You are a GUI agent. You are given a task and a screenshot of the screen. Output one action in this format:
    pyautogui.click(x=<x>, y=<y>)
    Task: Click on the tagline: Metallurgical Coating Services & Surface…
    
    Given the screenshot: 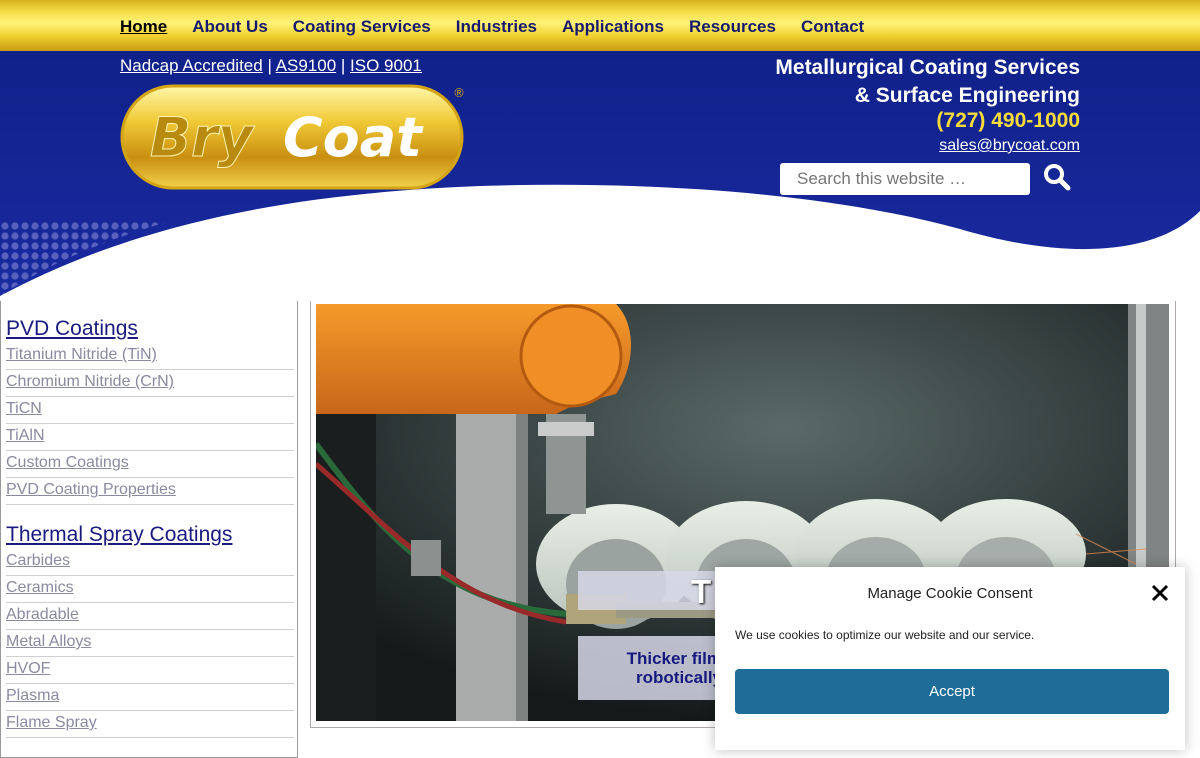 What is the action you would take?
    pyautogui.click(x=927, y=82)
    